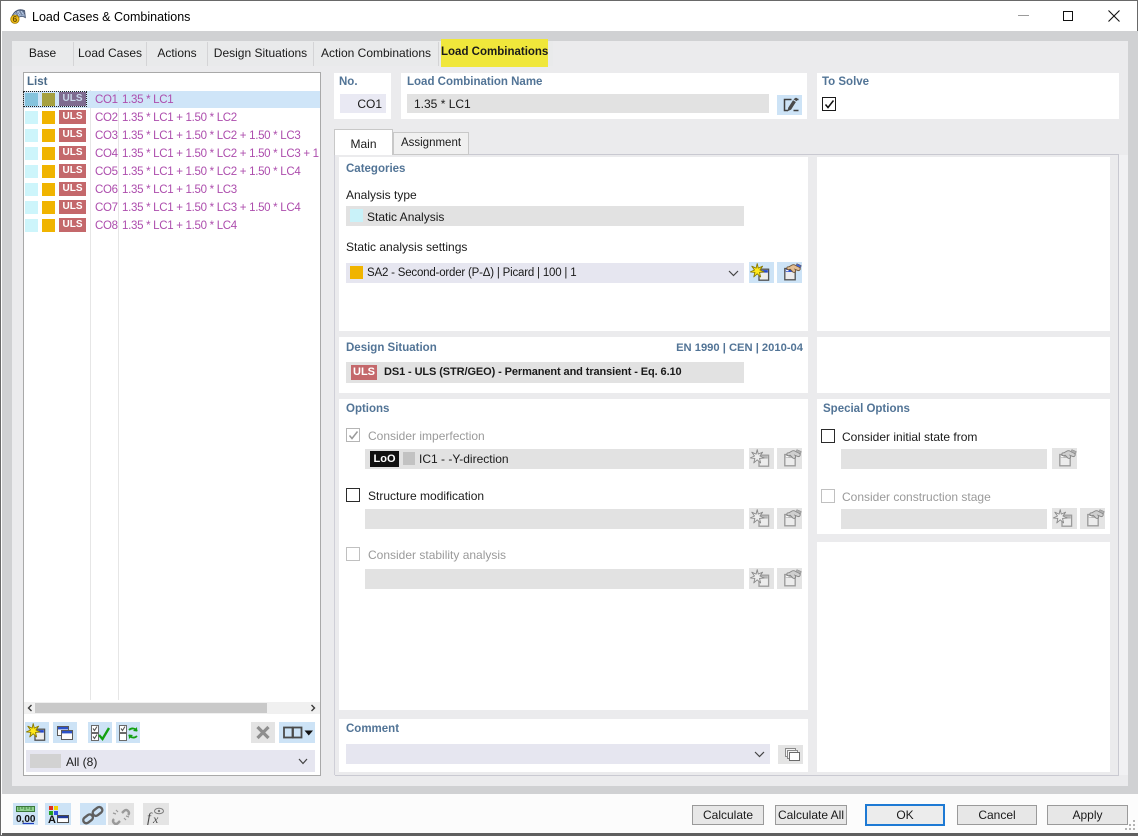 Image resolution: width=1138 pixels, height=836 pixels. What do you see at coordinates (52, 819) in the screenshot?
I see `svg-text: A` at bounding box center [52, 819].